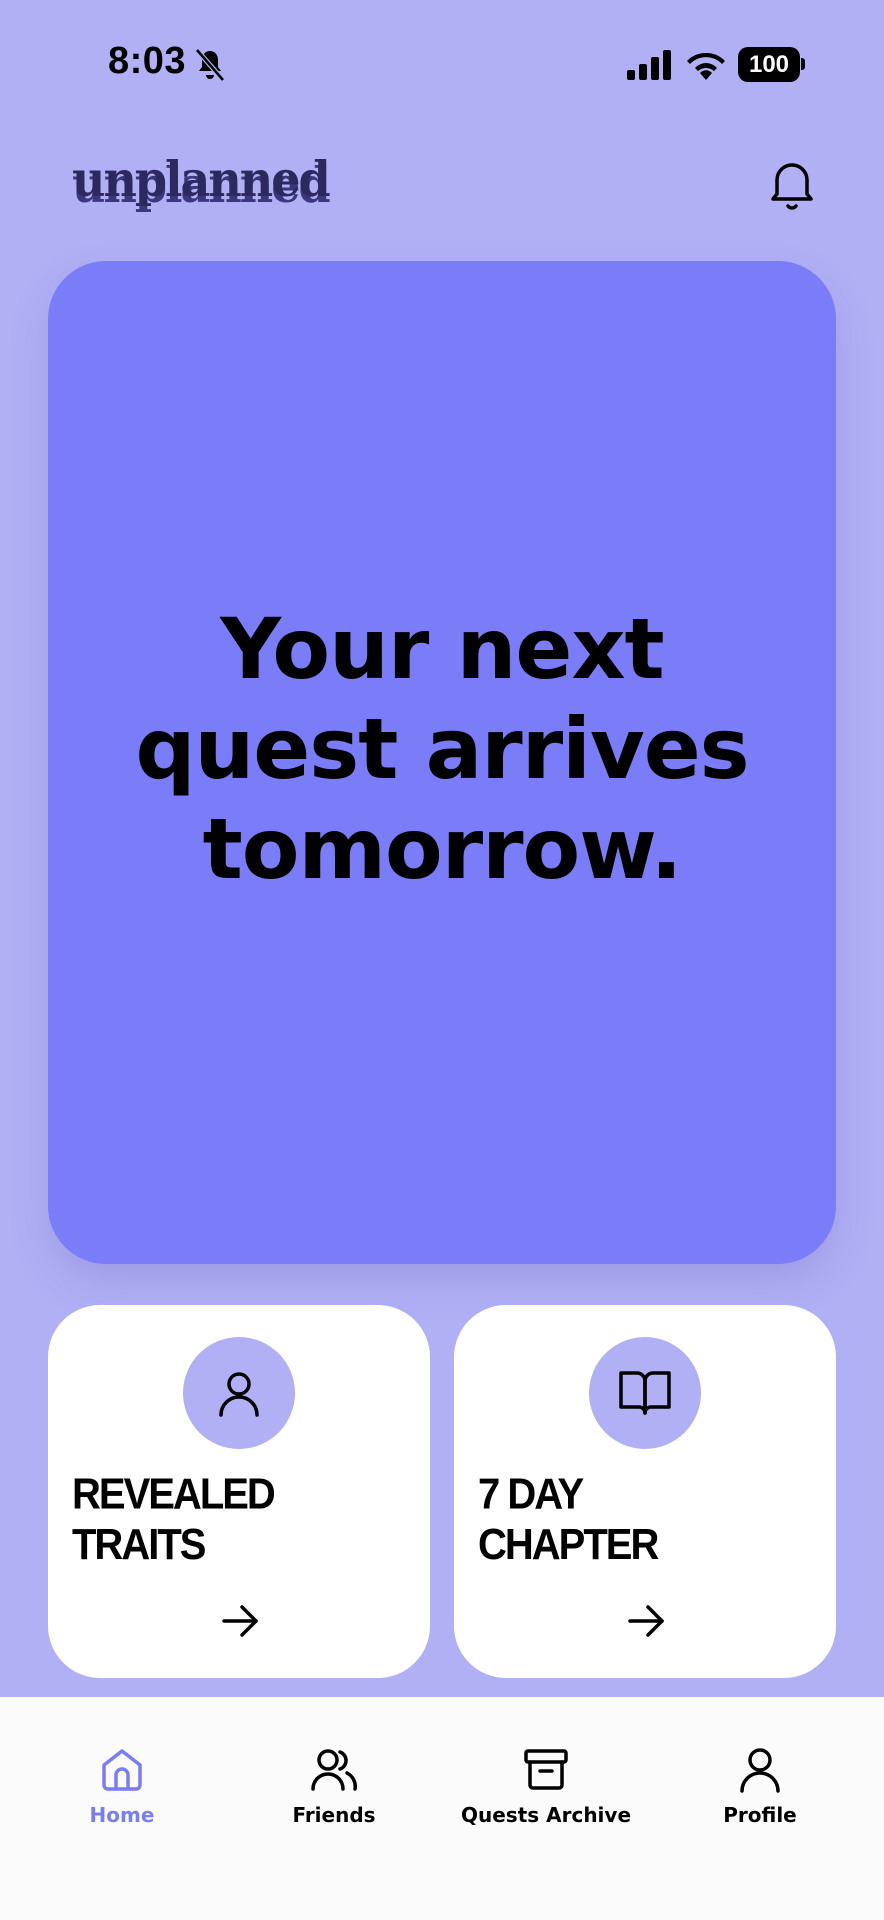 This screenshot has width=884, height=1920. Describe the element at coordinates (706, 66) in the screenshot. I see `wifi-icon` at that location.